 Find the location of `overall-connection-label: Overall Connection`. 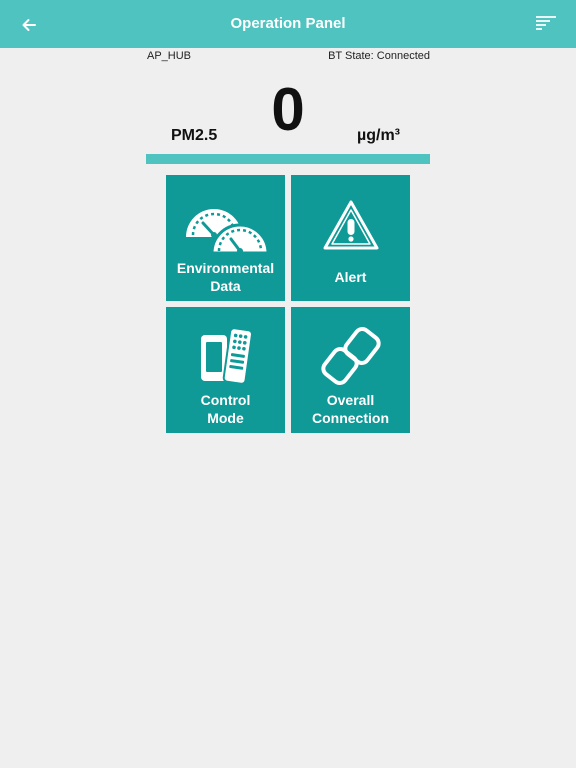

overall-connection-label: Overall Connection is located at coordinates (350, 409).